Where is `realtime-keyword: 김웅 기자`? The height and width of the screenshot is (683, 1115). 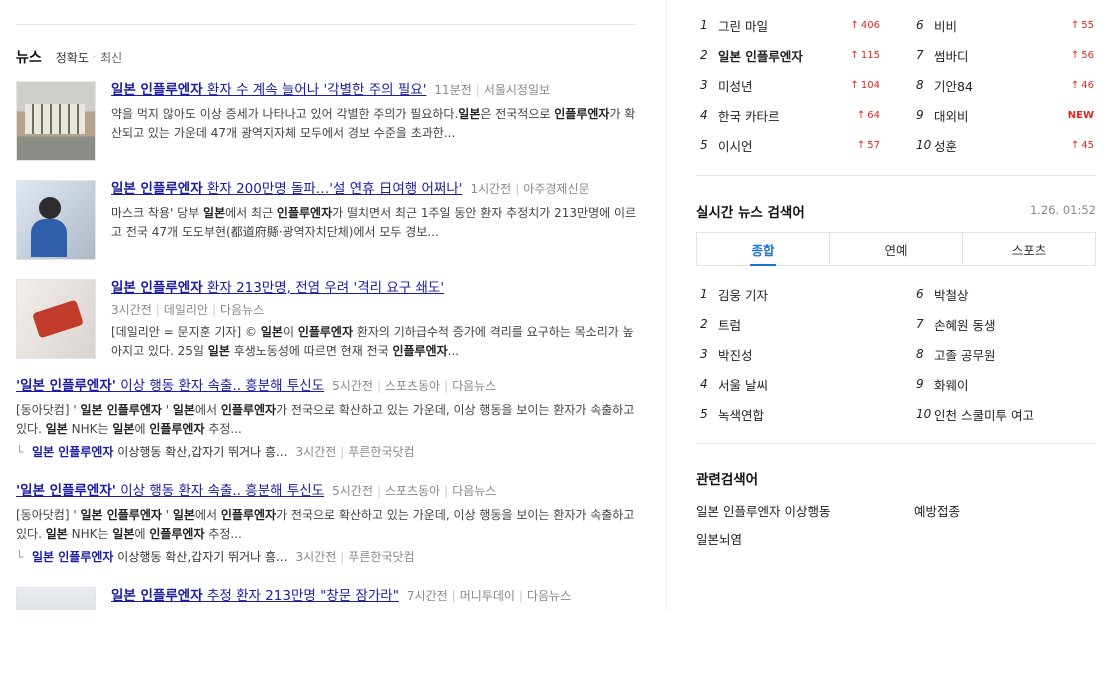
realtime-keyword: 김웅 기자 is located at coordinates (809, 294).